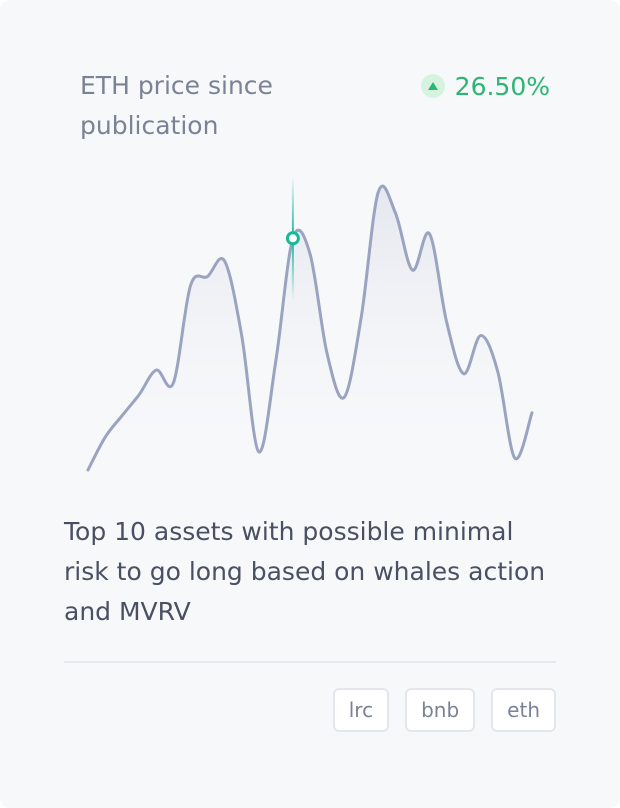  Describe the element at coordinates (292, 238) in the screenshot. I see `highlight-point` at that location.